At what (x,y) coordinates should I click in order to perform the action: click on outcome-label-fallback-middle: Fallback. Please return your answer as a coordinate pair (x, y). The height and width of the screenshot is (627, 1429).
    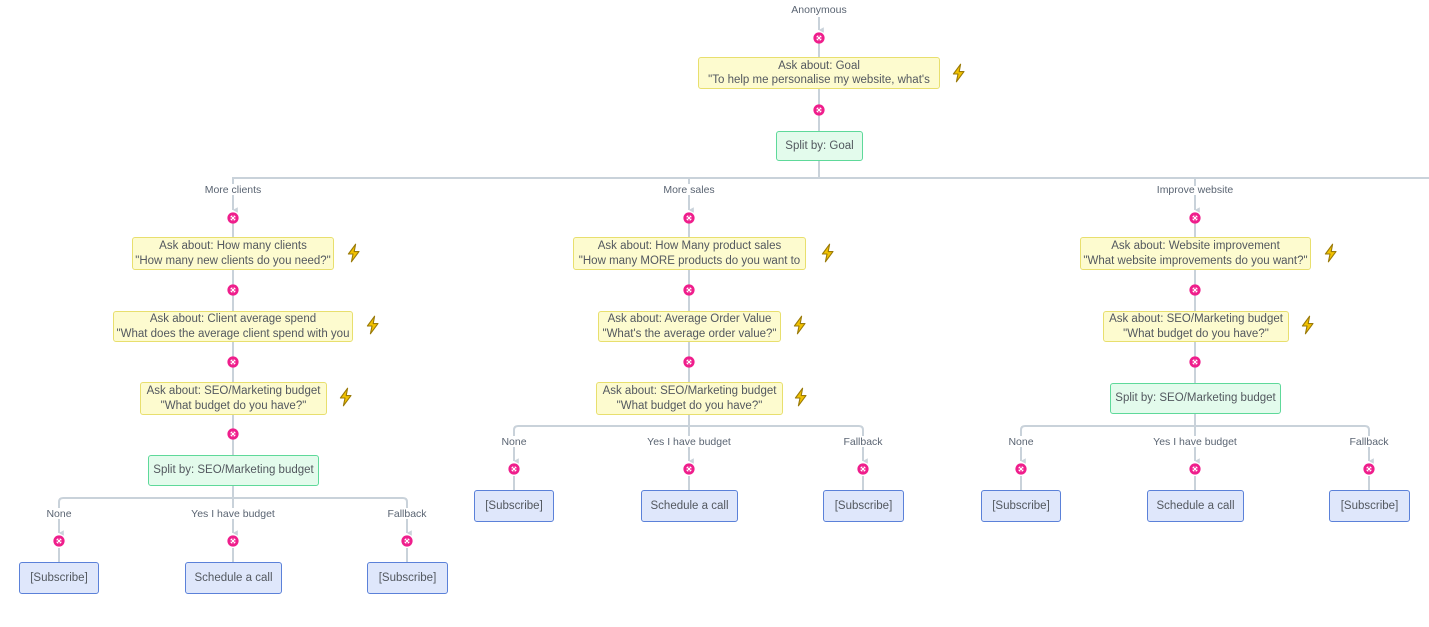
    Looking at the image, I should click on (863, 442).